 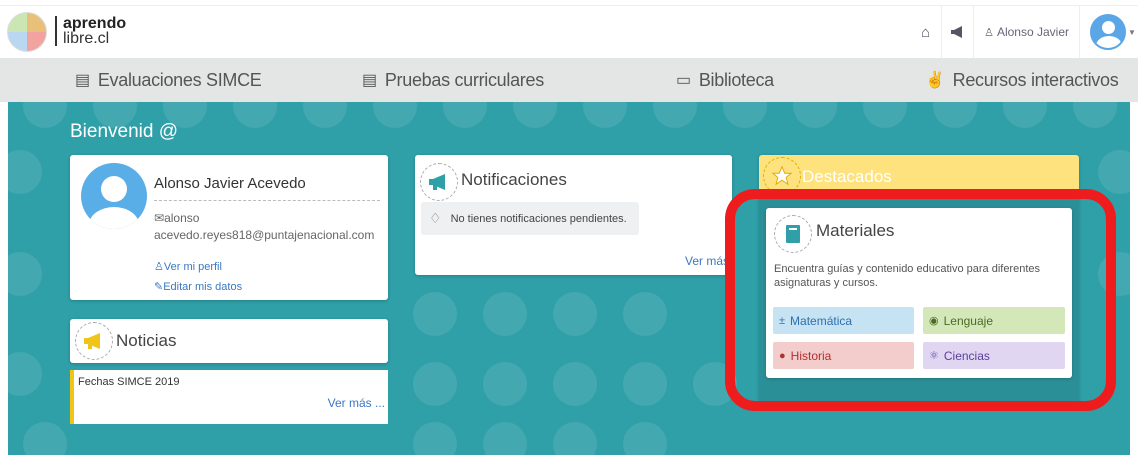 I want to click on user-name: Alonso Javier, so click(x=1032, y=32).